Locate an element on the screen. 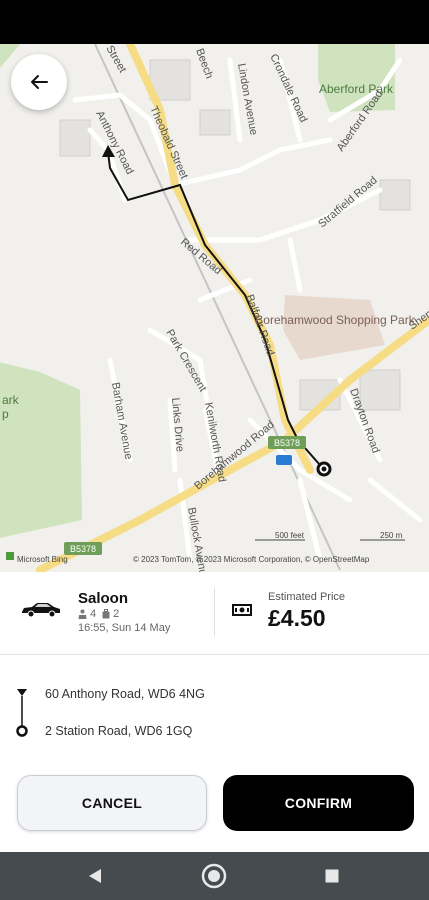 The image size is (429, 900). pickup-address: 60 Anthony Road, WD6 4NG is located at coordinates (125, 694).